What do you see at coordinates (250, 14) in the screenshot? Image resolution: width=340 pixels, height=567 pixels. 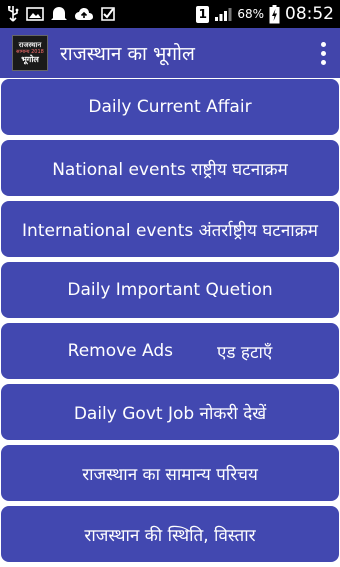 I see `battery-percent: 68%` at bounding box center [250, 14].